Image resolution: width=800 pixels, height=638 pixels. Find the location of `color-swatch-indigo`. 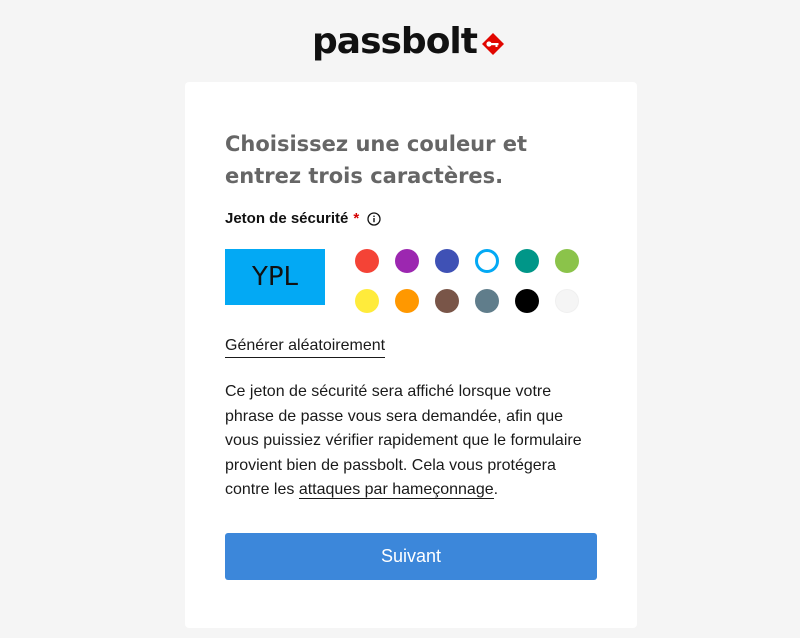

color-swatch-indigo is located at coordinates (447, 261).